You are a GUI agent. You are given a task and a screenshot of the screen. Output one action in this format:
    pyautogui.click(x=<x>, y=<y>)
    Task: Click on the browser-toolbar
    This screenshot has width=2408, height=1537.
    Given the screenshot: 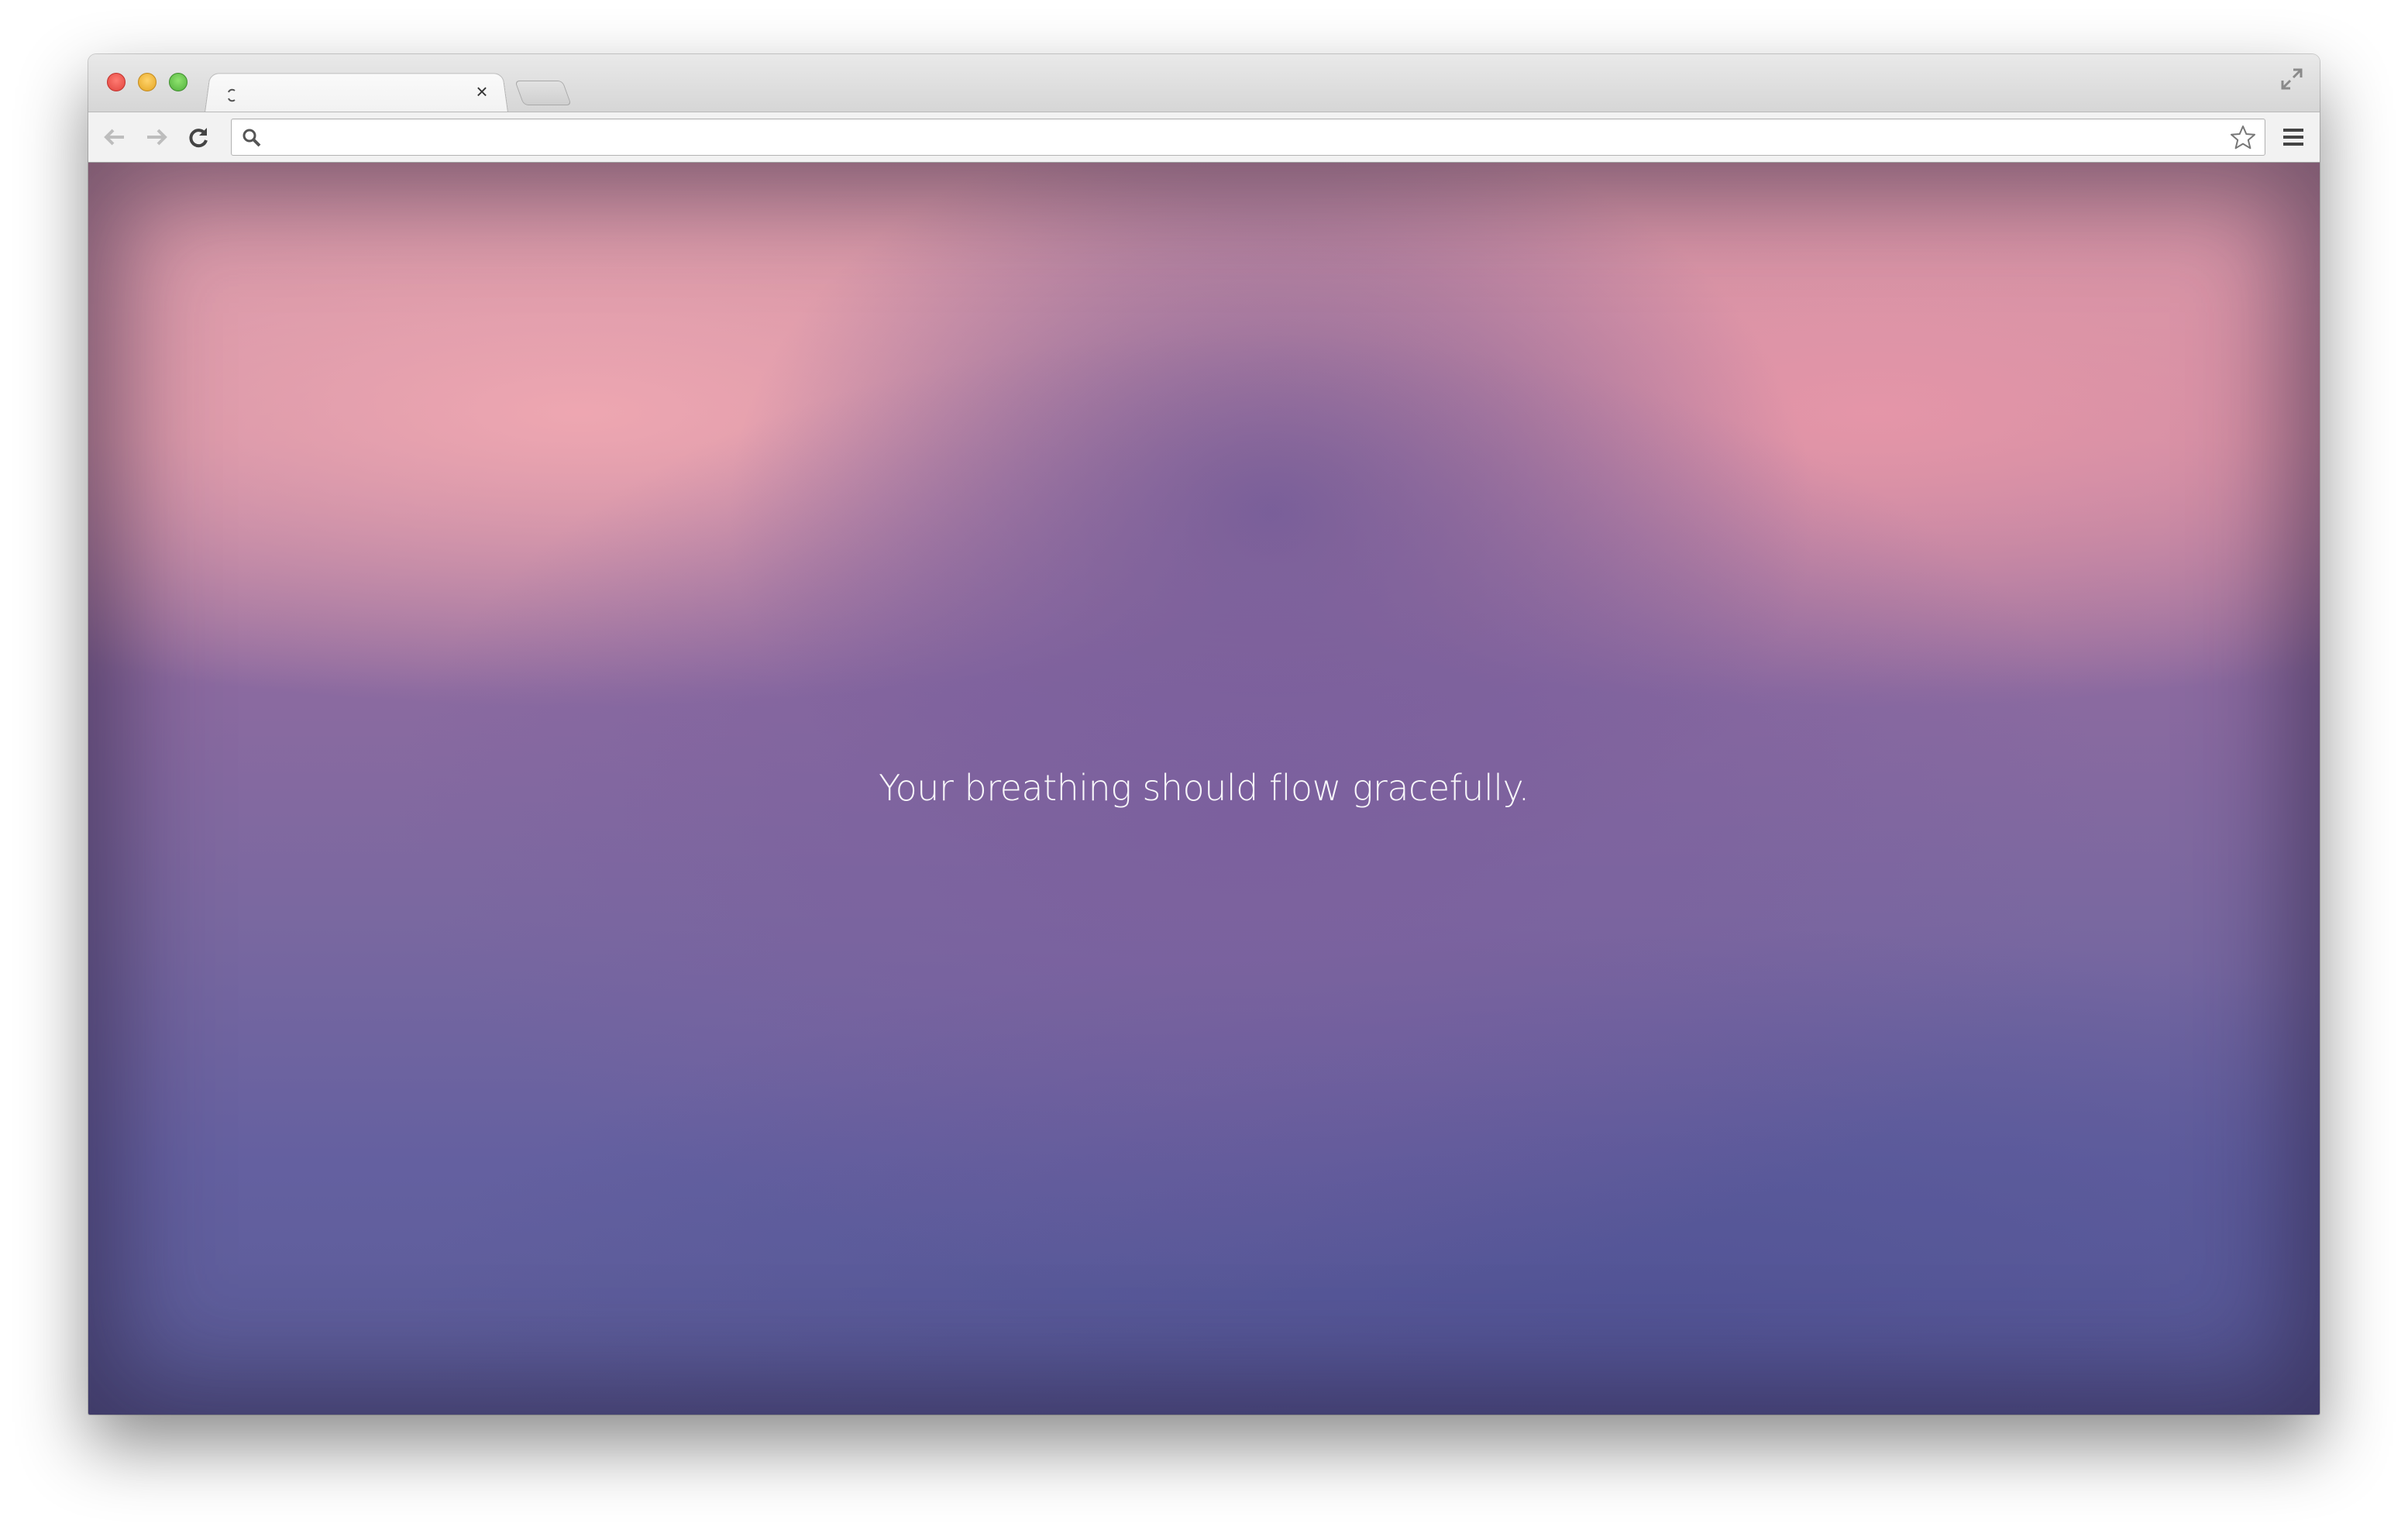 What is the action you would take?
    pyautogui.click(x=1204, y=137)
    